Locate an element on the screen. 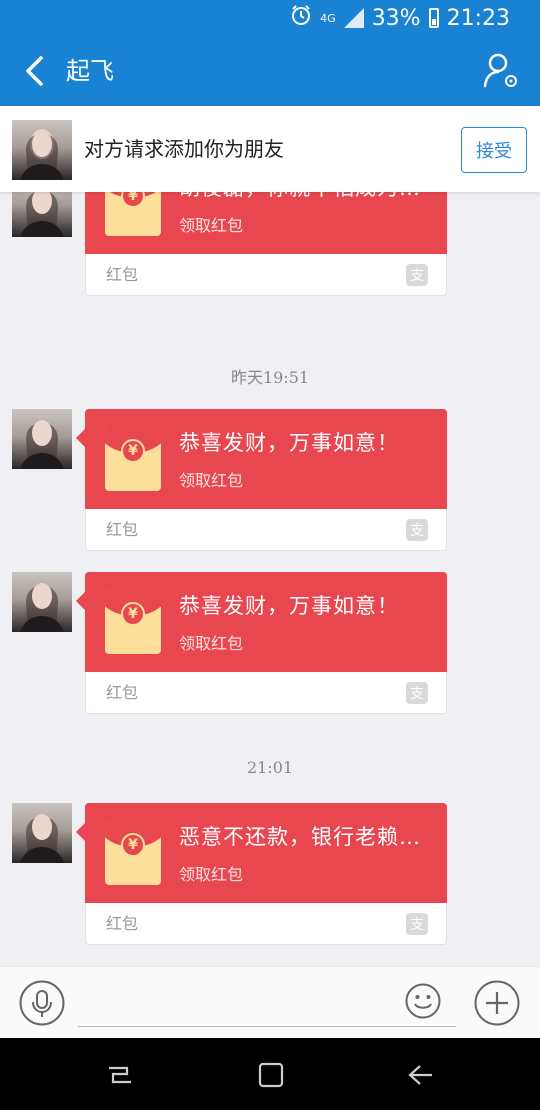  microphone-icon is located at coordinates (42, 1003).